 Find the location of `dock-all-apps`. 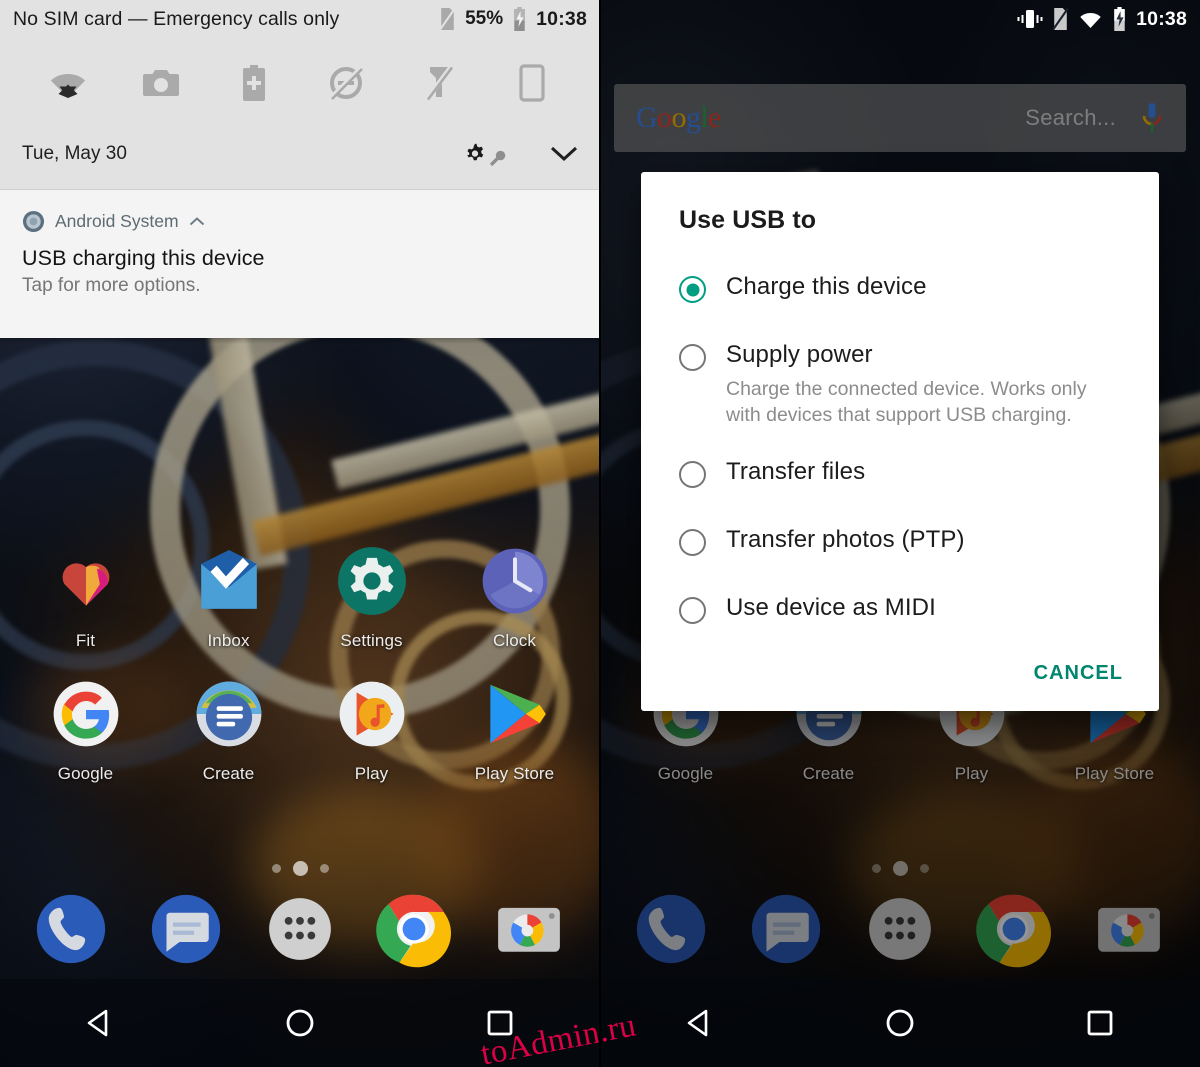

dock-all-apps is located at coordinates (300, 929).